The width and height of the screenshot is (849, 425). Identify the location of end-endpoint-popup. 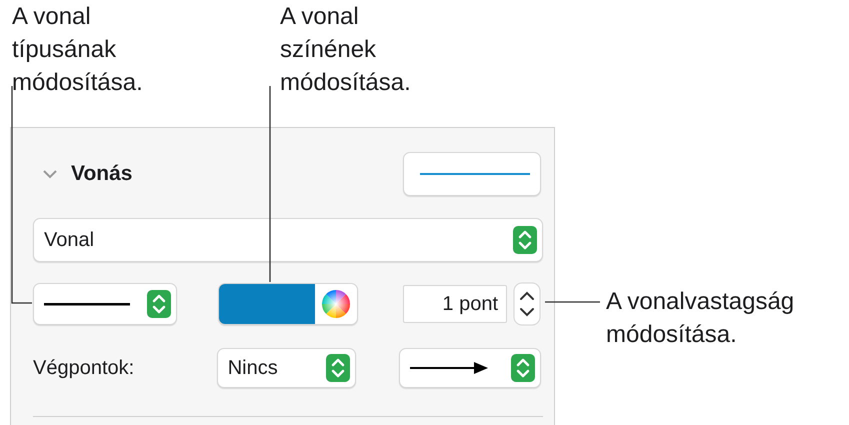
(469, 368).